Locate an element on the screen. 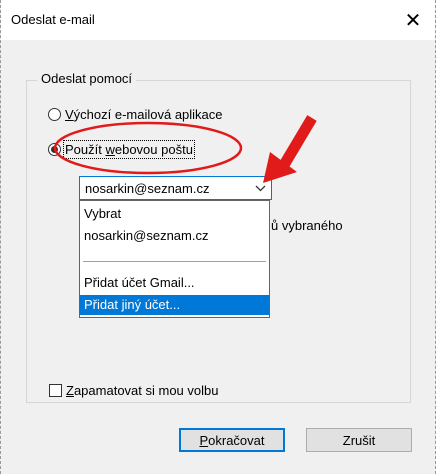  close-icon: ✕ is located at coordinates (413, 20).